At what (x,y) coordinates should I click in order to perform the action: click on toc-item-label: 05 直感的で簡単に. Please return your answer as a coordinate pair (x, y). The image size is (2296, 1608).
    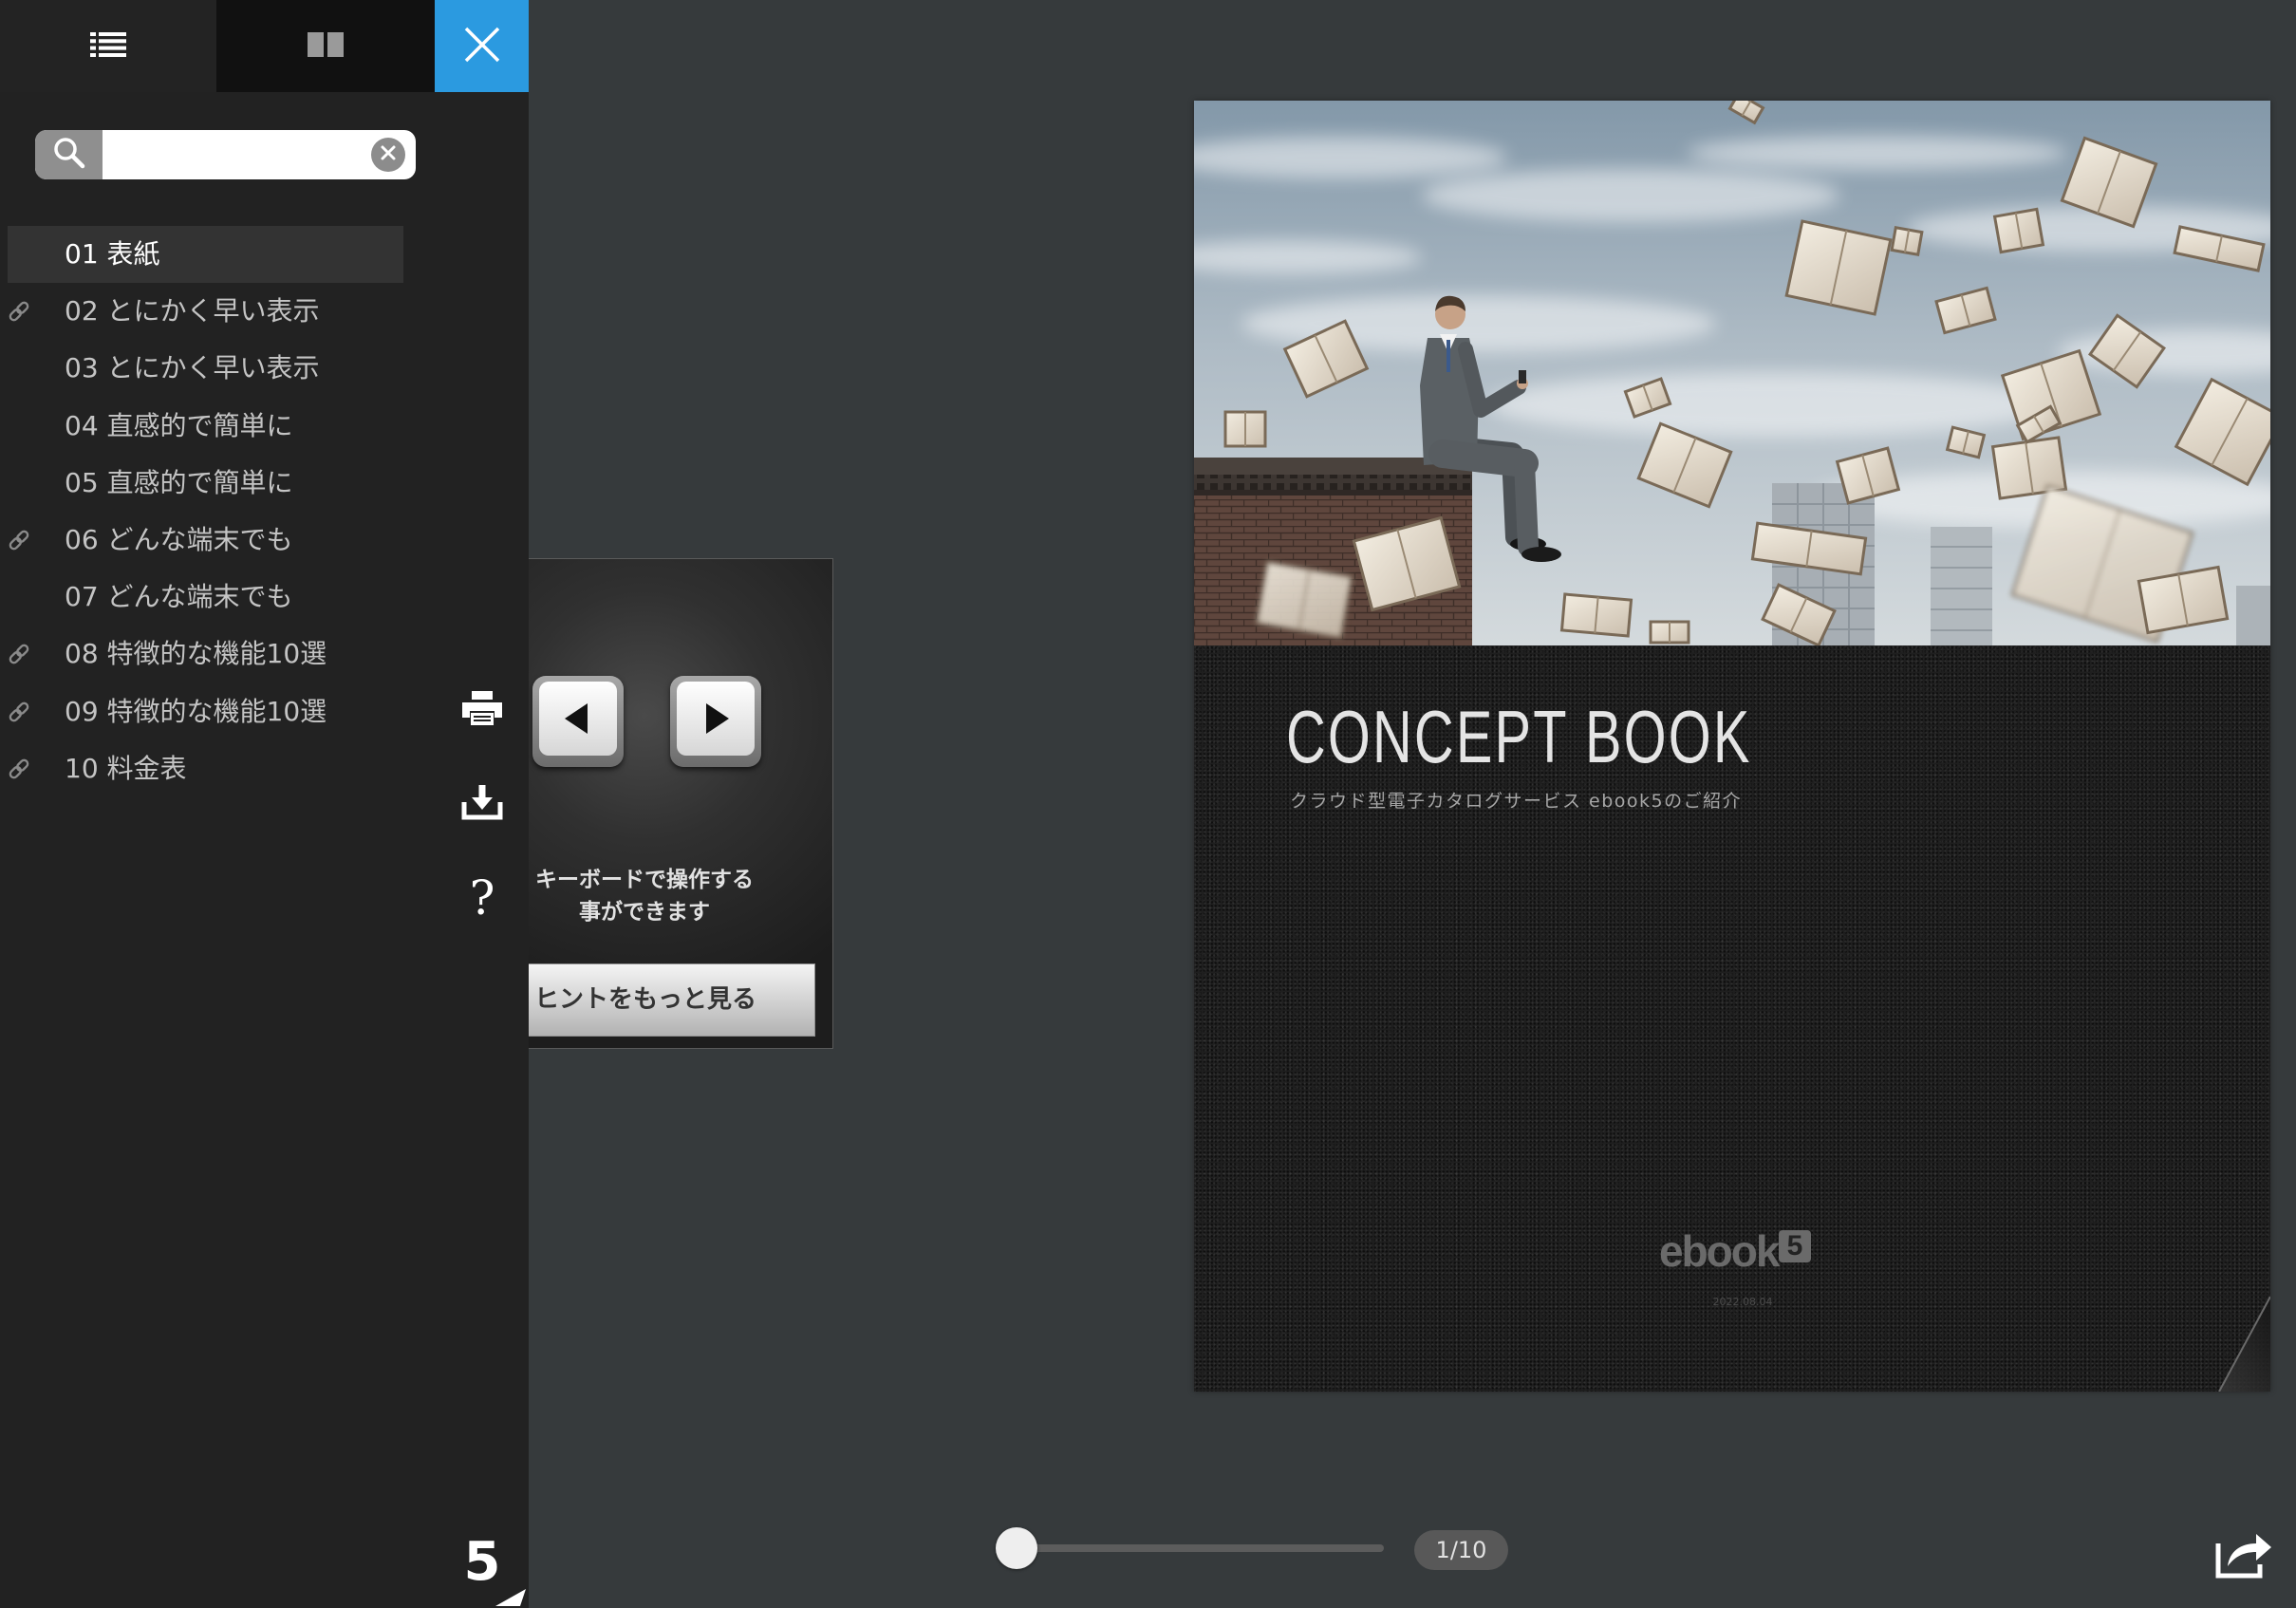
    Looking at the image, I should click on (179, 482).